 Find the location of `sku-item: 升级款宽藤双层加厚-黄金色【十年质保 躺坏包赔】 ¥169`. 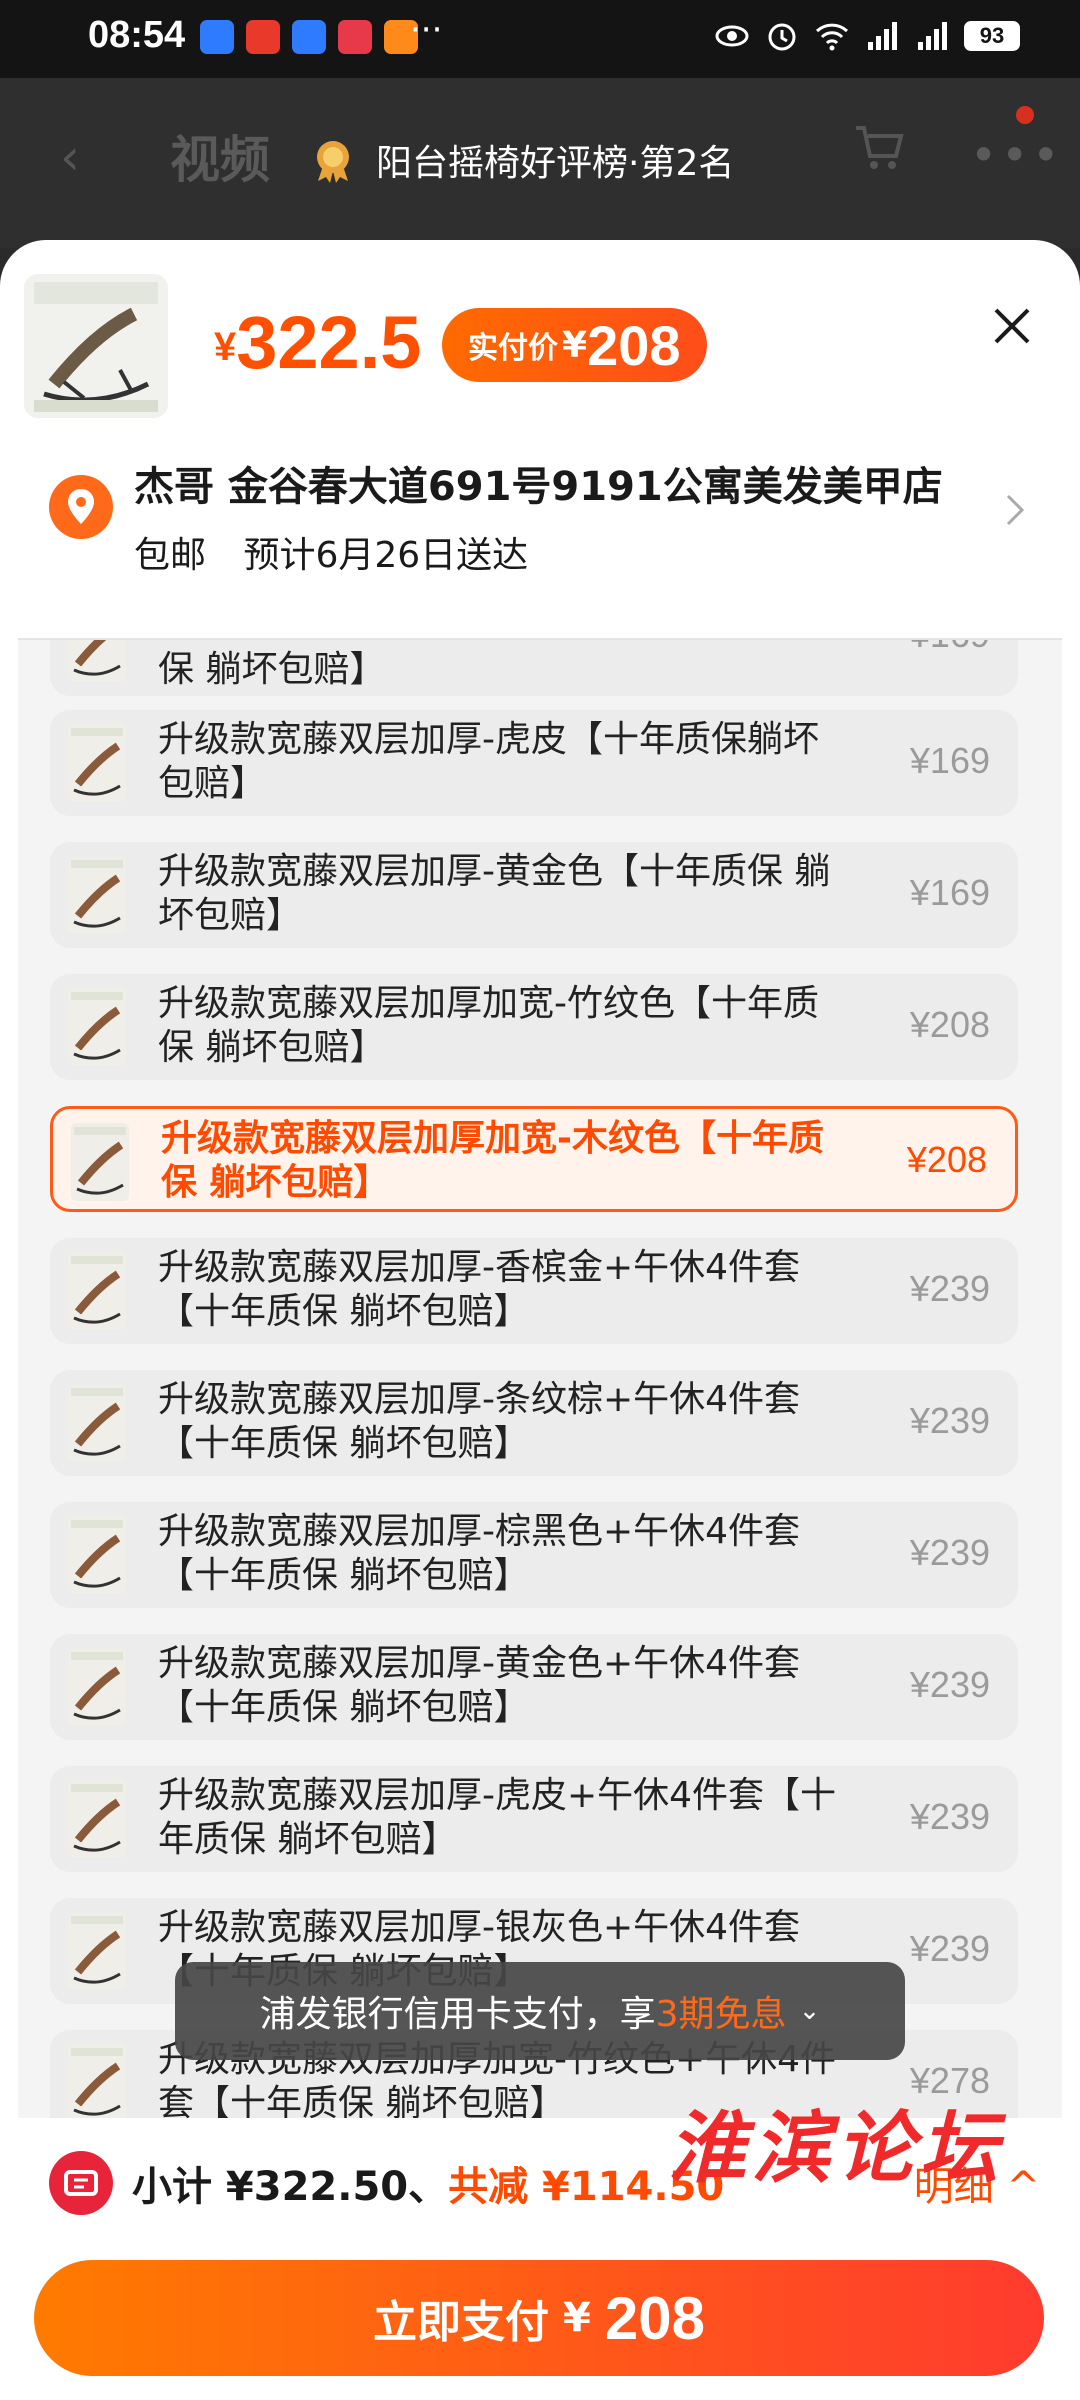

sku-item: 升级款宽藤双层加厚-黄金色【十年质保 躺坏包赔】 ¥169 is located at coordinates (534, 895).